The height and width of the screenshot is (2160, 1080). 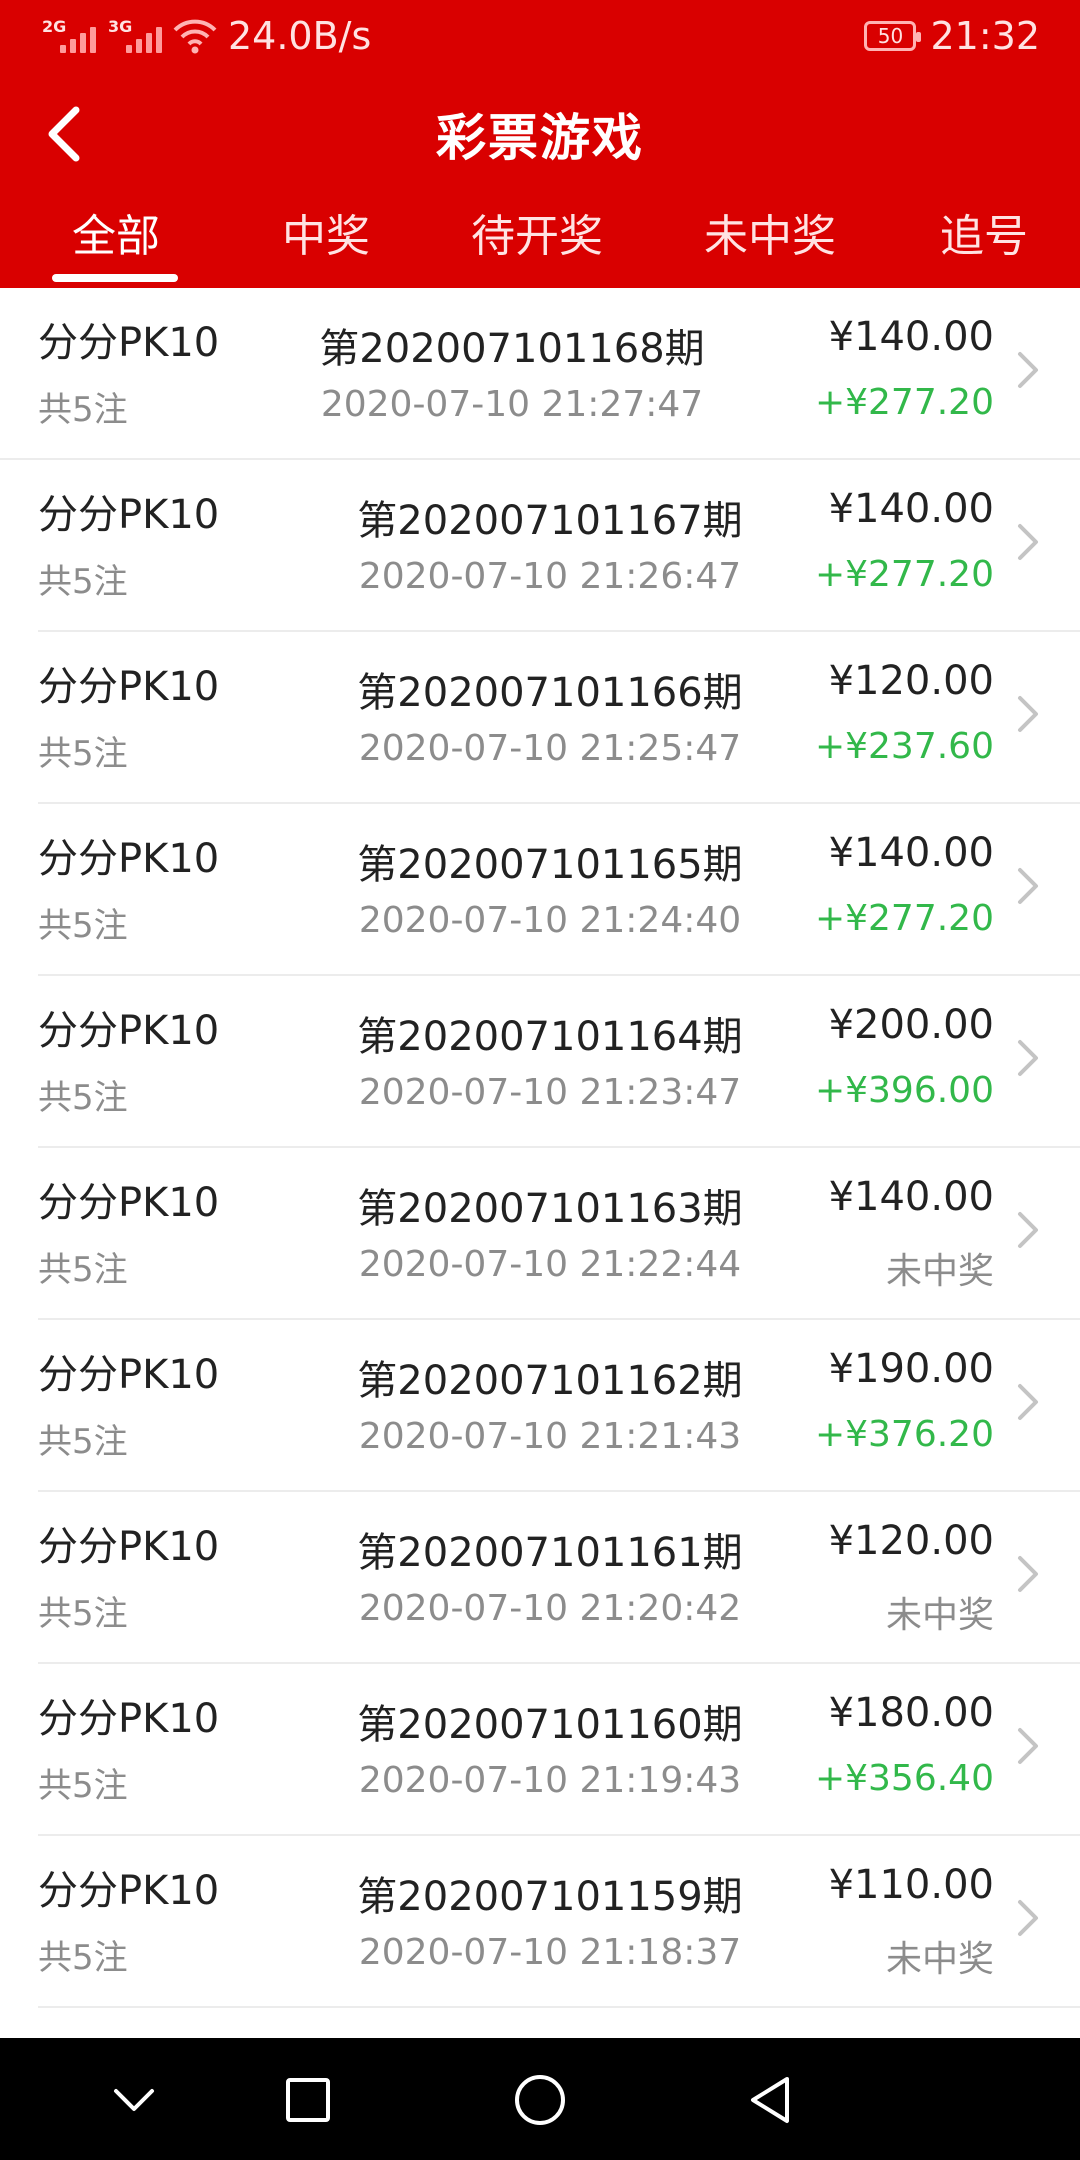 I want to click on triangle-back-icon, so click(x=770, y=2100).